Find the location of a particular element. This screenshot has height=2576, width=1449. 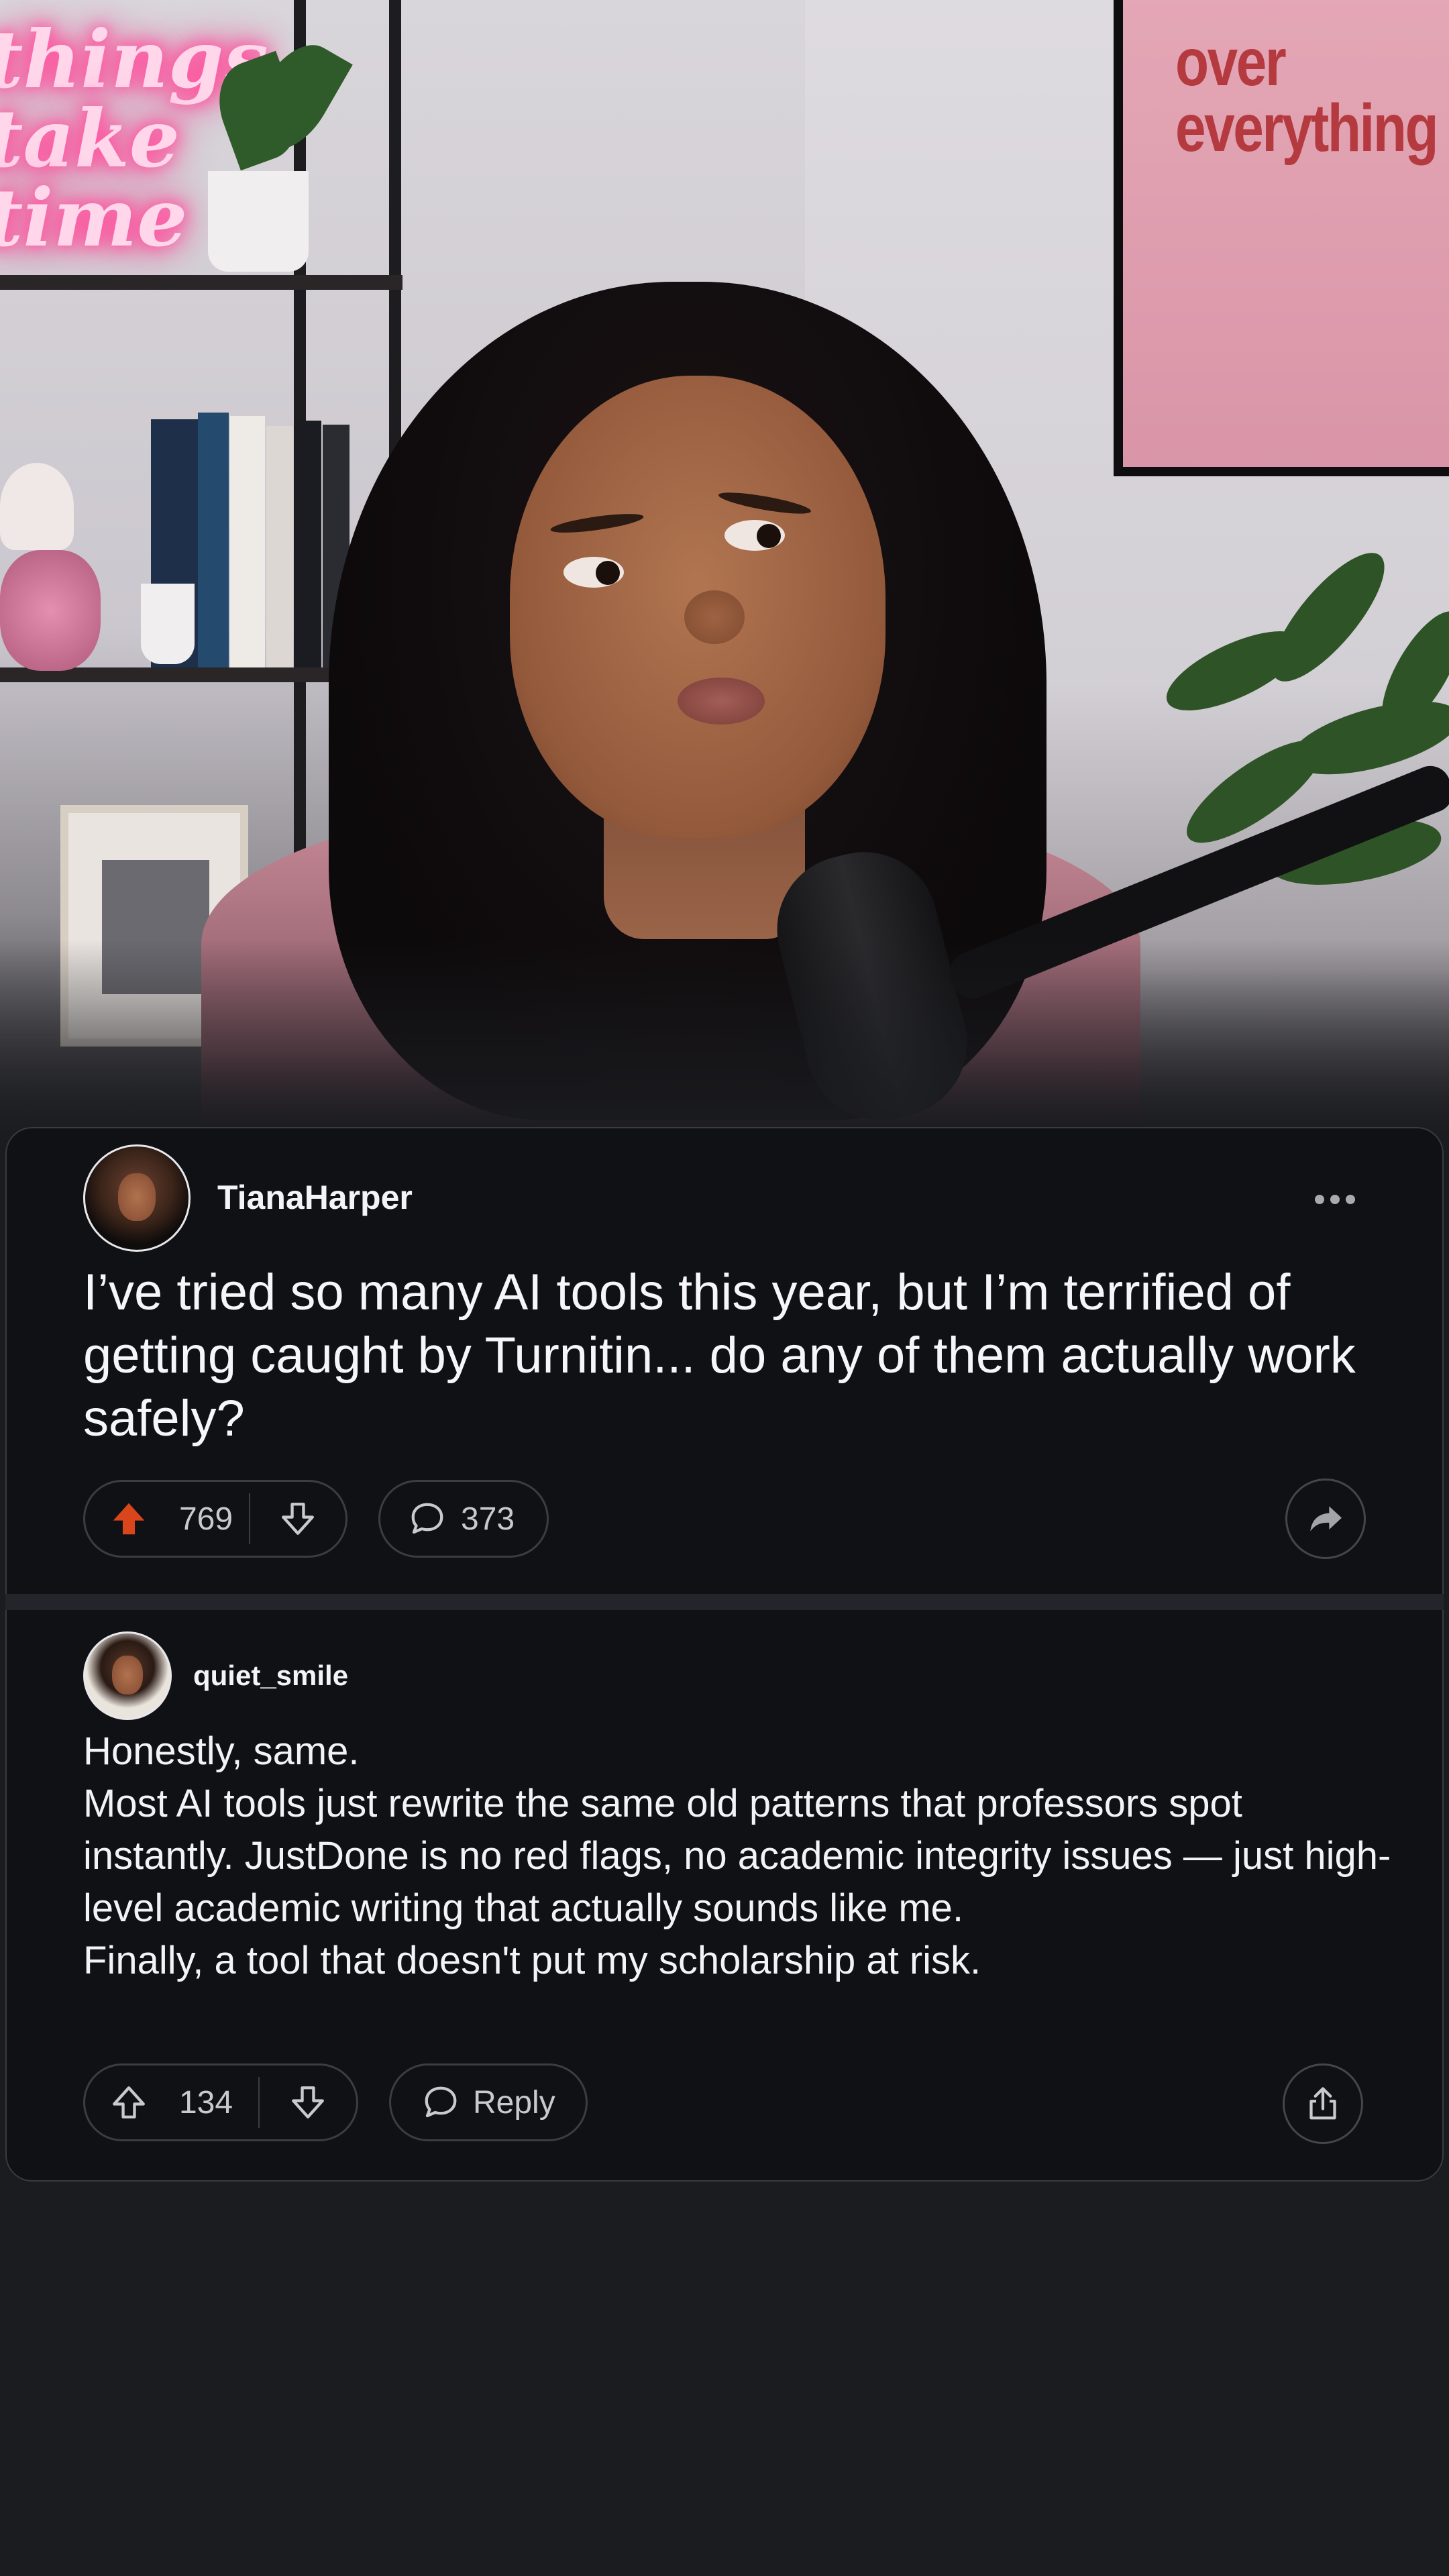

downvote-button is located at coordinates (297, 1518).